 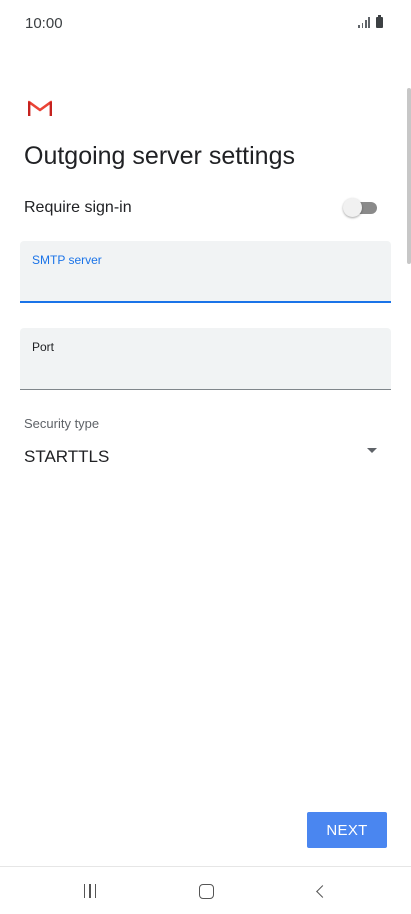 What do you see at coordinates (62, 423) in the screenshot?
I see `security-type-label: Security type` at bounding box center [62, 423].